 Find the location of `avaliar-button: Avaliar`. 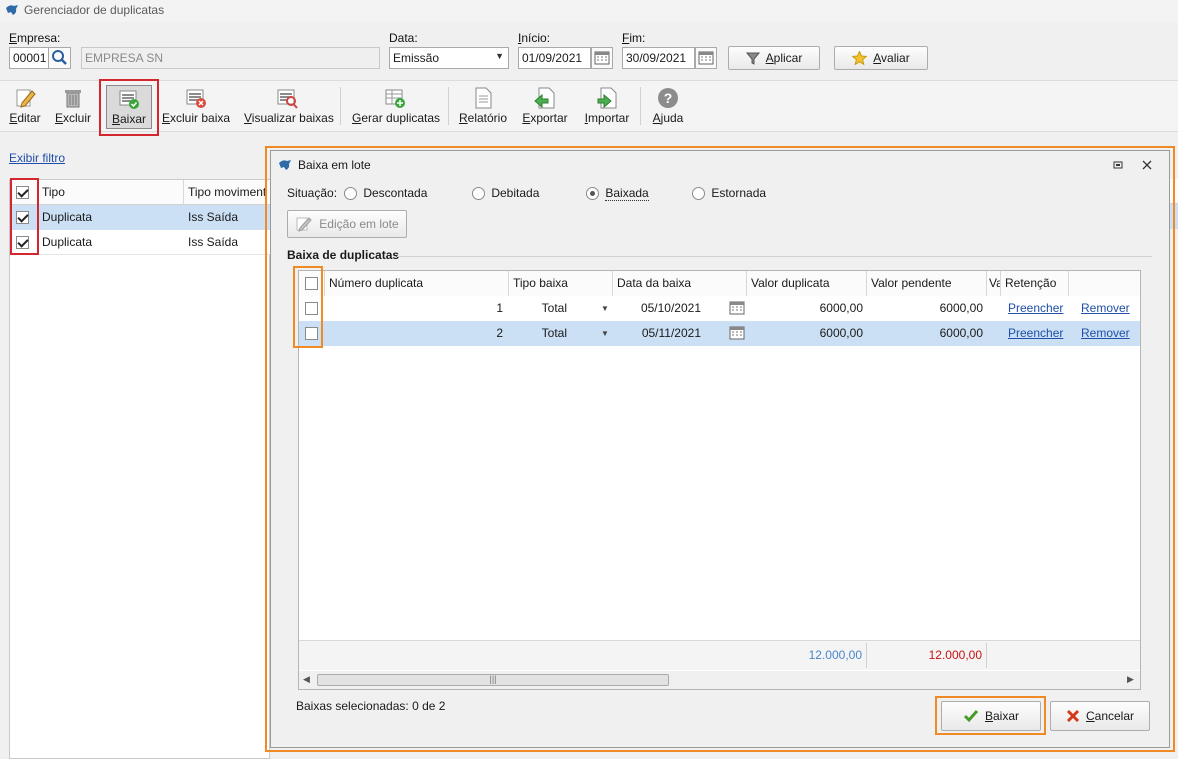

avaliar-button: Avaliar is located at coordinates (881, 58).